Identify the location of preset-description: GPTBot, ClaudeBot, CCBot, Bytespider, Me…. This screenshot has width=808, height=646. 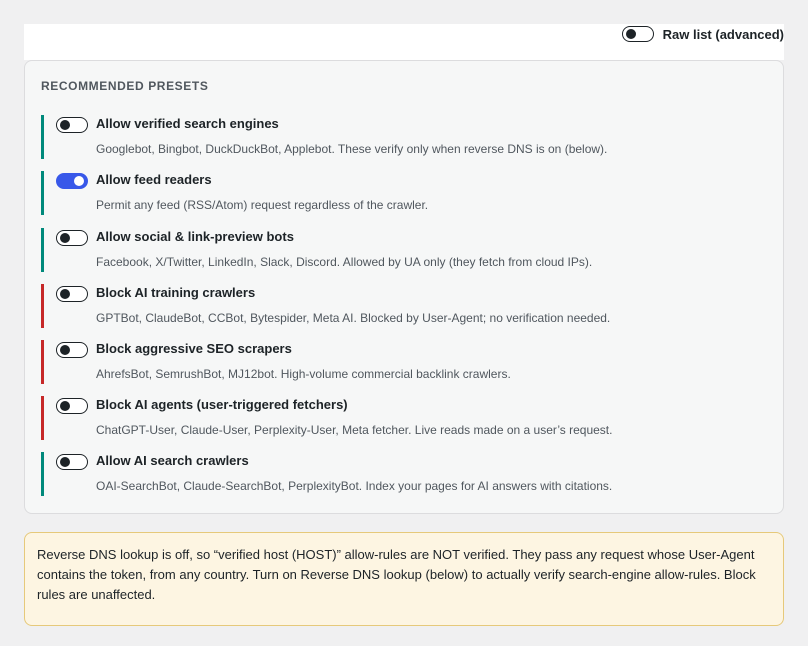
(353, 318).